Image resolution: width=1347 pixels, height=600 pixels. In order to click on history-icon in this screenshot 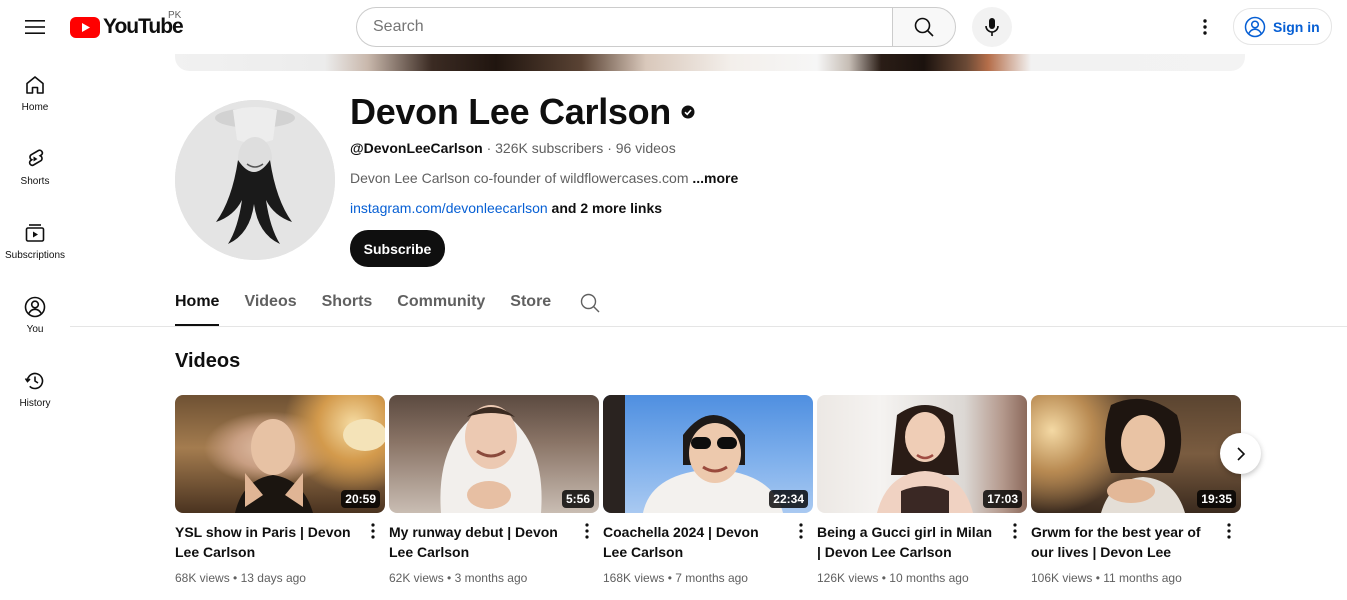, I will do `click(34, 381)`.